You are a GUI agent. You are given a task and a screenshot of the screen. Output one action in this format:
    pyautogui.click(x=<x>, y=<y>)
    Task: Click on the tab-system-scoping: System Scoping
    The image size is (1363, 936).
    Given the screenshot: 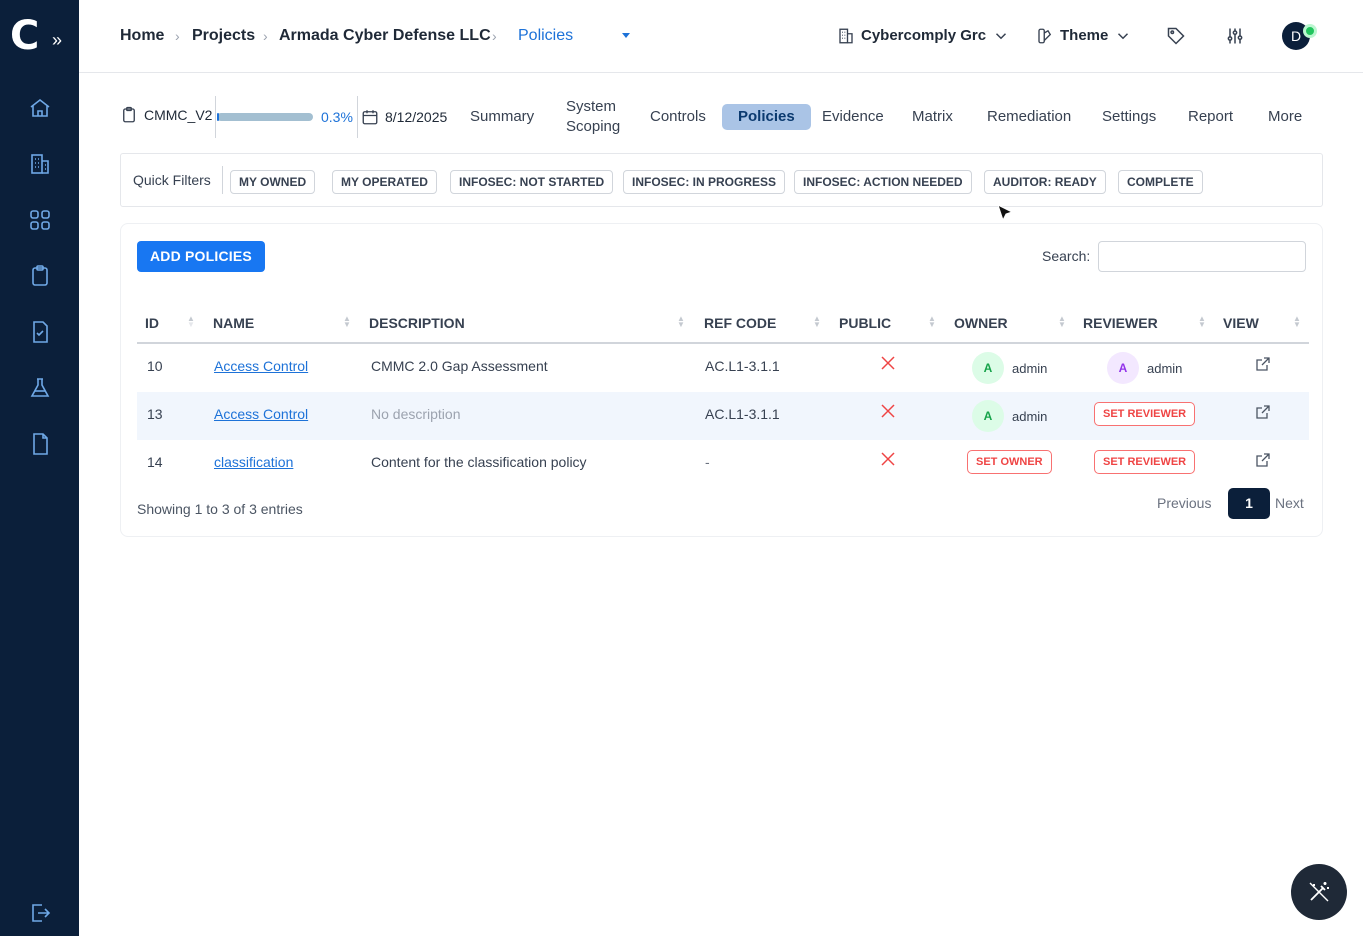 What is the action you would take?
    pyautogui.click(x=596, y=117)
    